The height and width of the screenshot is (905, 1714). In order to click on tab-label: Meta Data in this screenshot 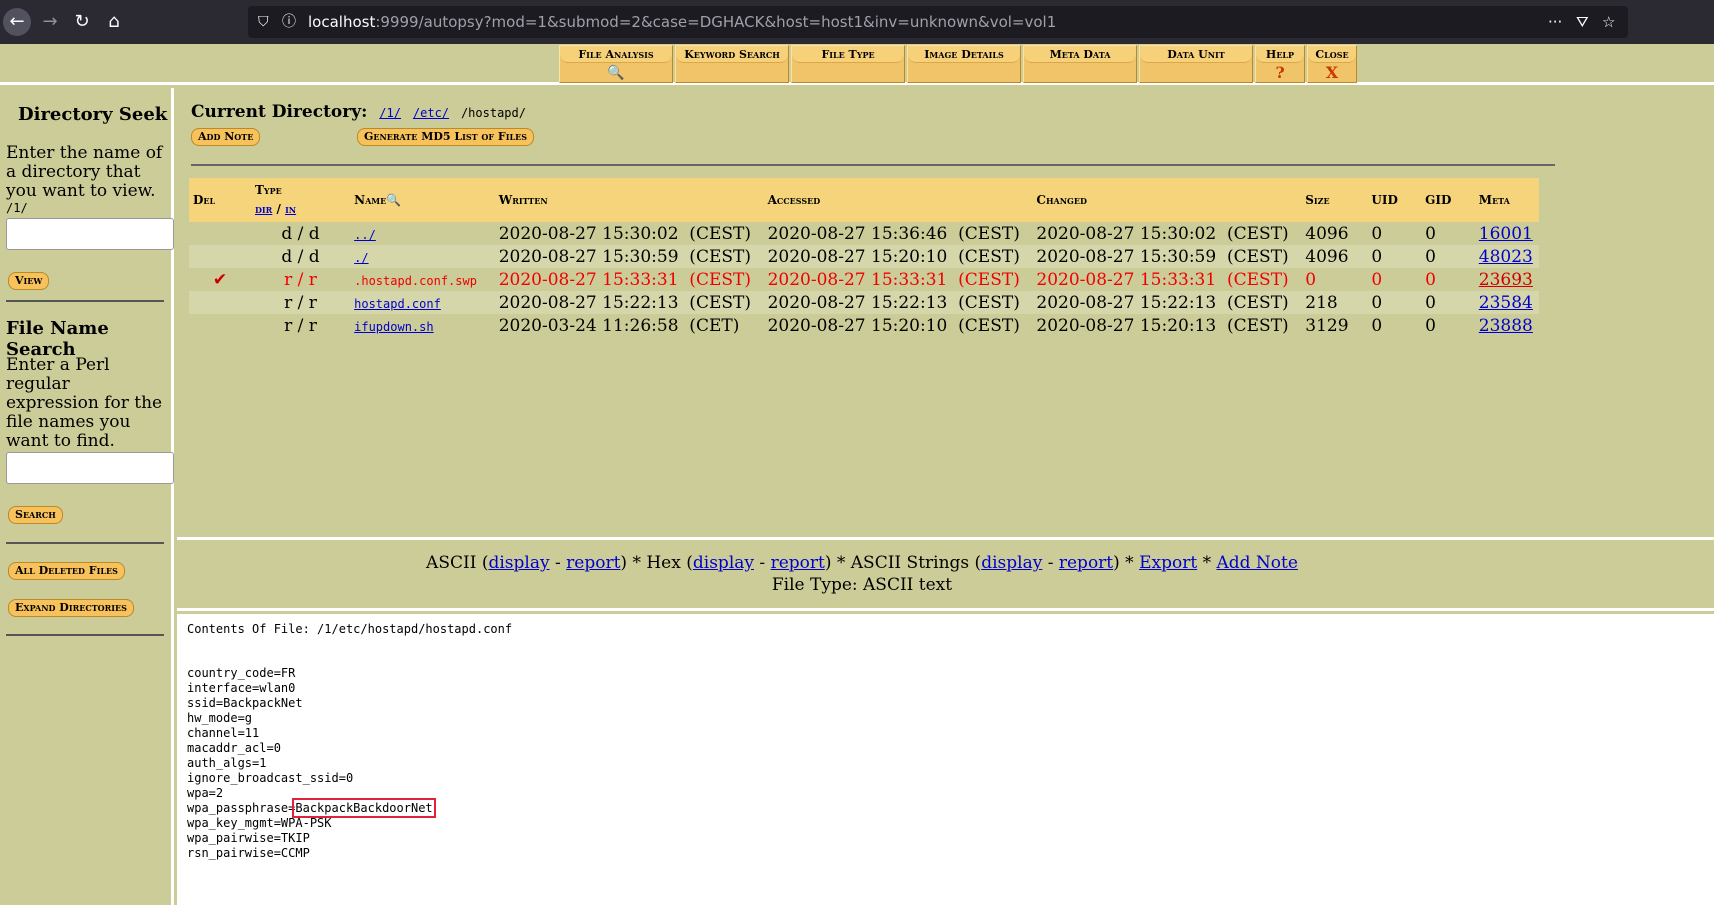, I will do `click(1080, 54)`.